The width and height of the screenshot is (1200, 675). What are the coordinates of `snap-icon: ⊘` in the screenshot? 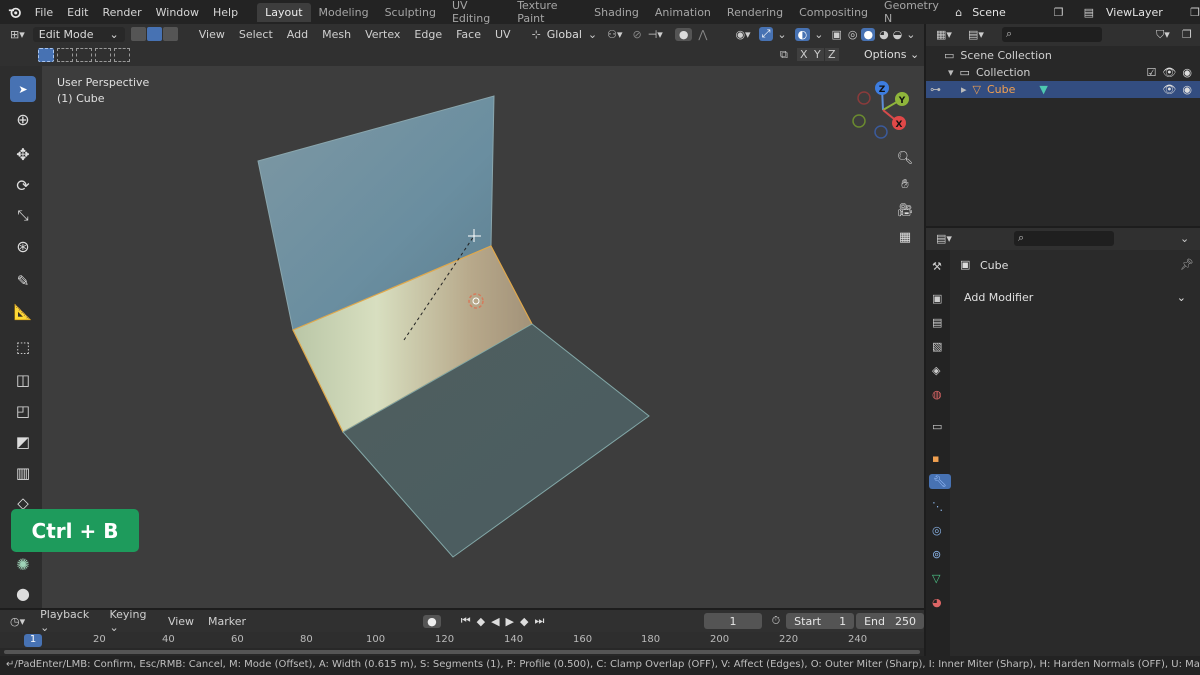 It's located at (636, 34).